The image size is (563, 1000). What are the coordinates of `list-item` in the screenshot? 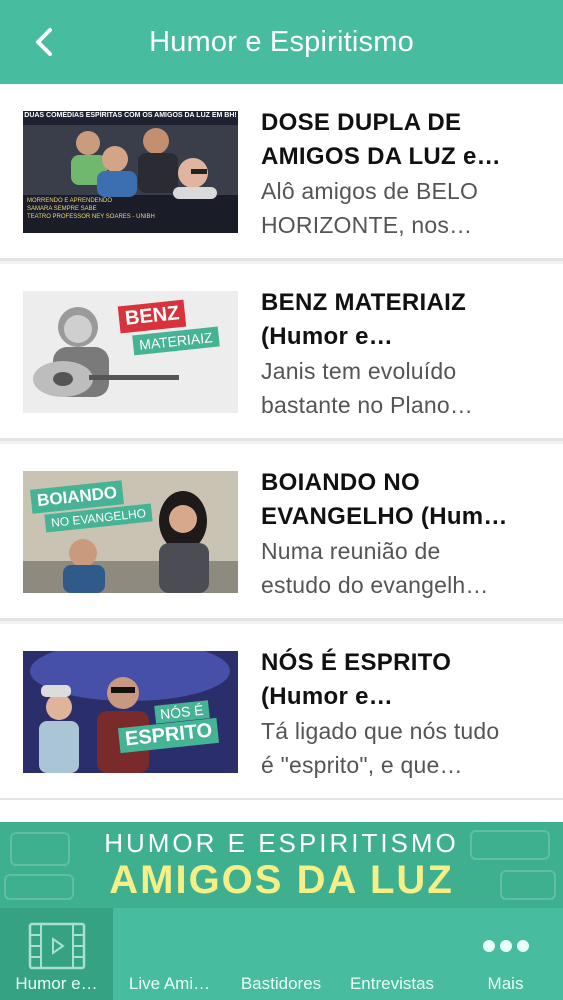 It's located at (281, 811).